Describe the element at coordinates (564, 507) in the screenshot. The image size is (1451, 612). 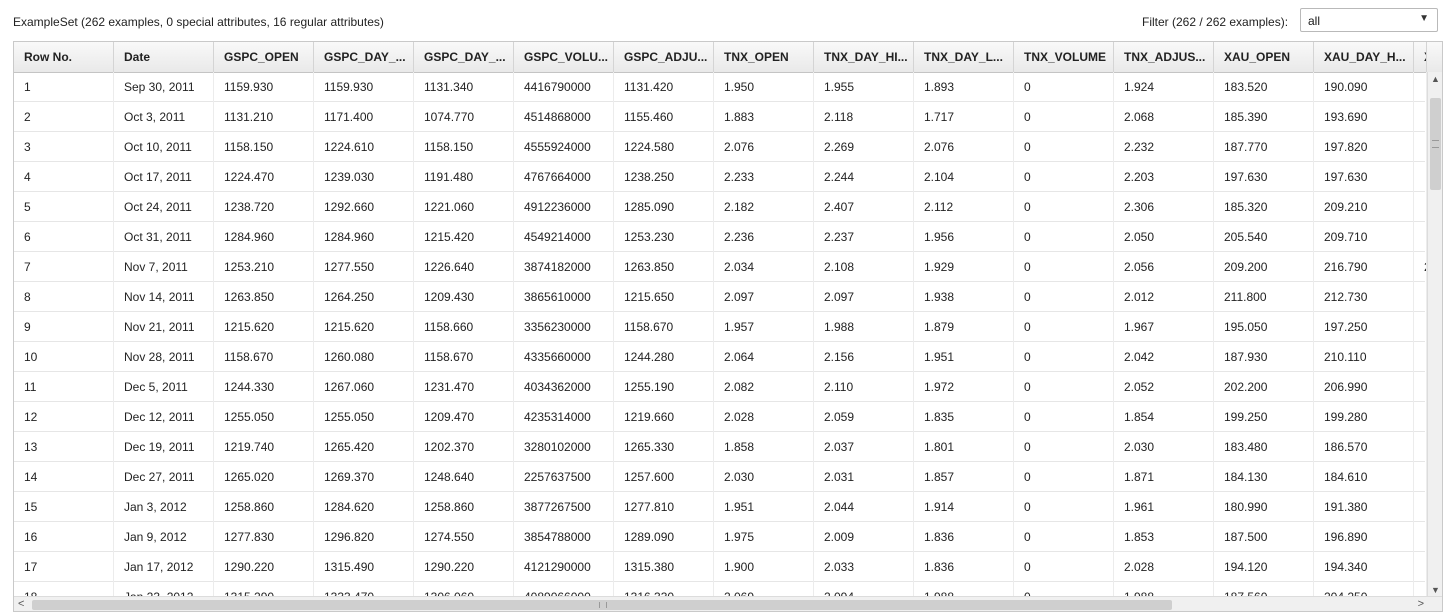
I see `table-cell: 3877267500` at that location.